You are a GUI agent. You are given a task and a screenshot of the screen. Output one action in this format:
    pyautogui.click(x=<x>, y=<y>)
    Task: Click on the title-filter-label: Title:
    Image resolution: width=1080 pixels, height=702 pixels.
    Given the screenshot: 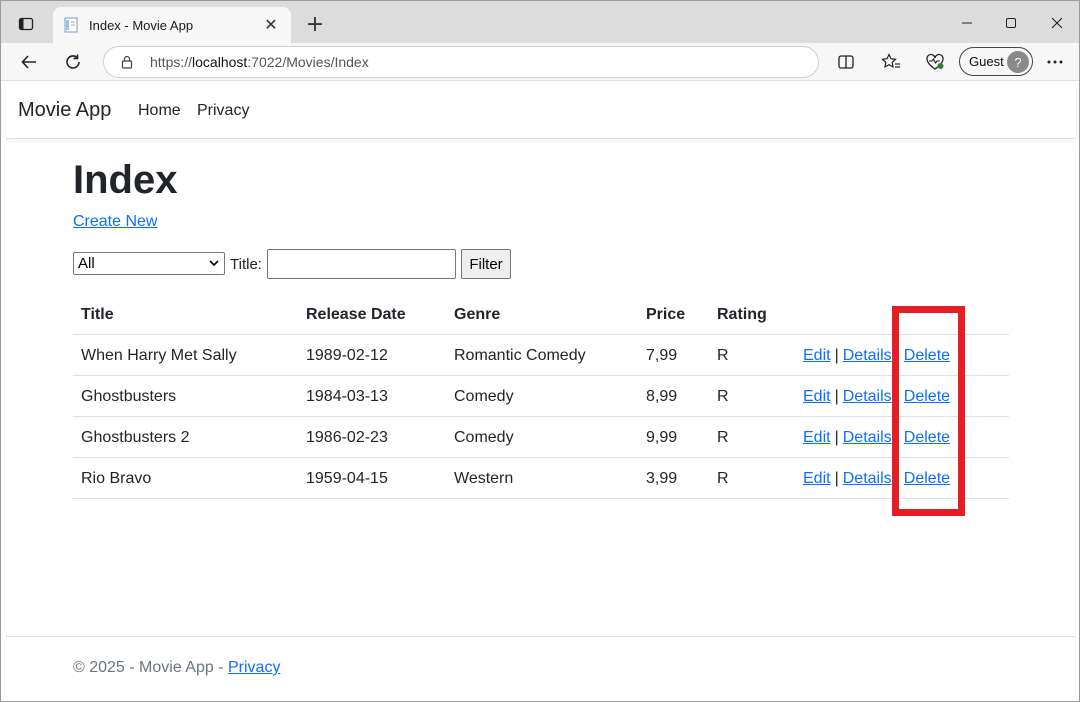 What is the action you would take?
    pyautogui.click(x=246, y=264)
    